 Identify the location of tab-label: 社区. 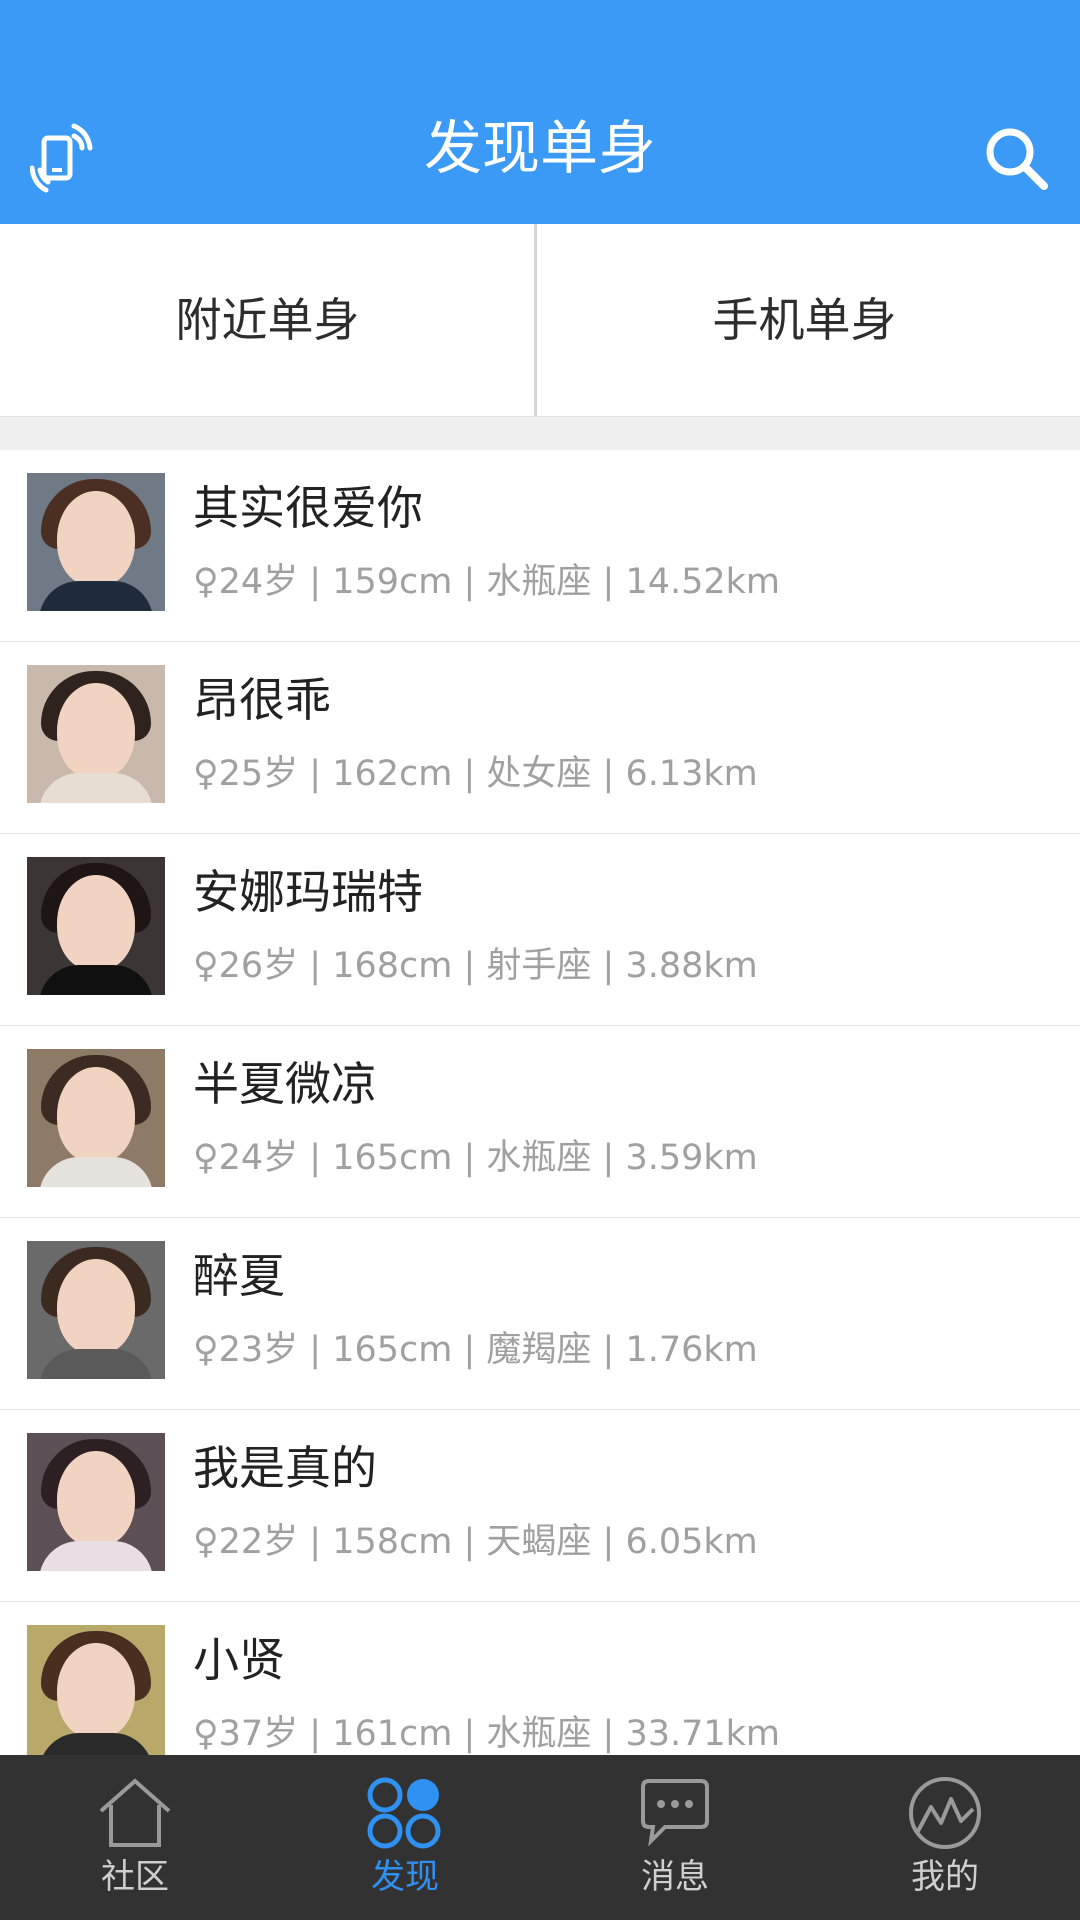
(135, 1877).